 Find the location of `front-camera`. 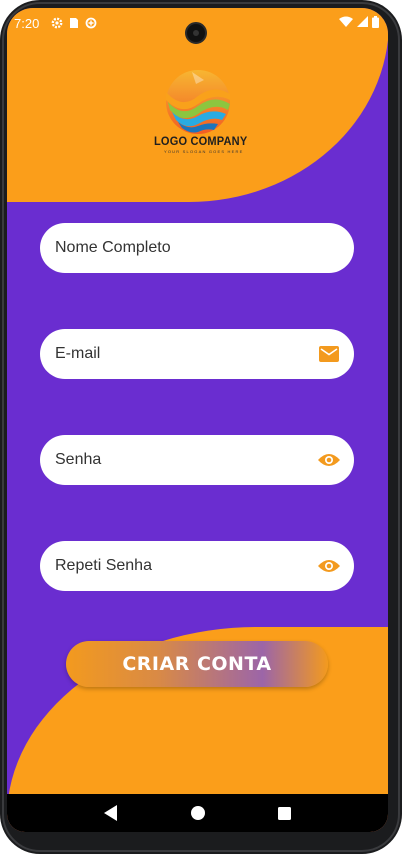

front-camera is located at coordinates (196, 33).